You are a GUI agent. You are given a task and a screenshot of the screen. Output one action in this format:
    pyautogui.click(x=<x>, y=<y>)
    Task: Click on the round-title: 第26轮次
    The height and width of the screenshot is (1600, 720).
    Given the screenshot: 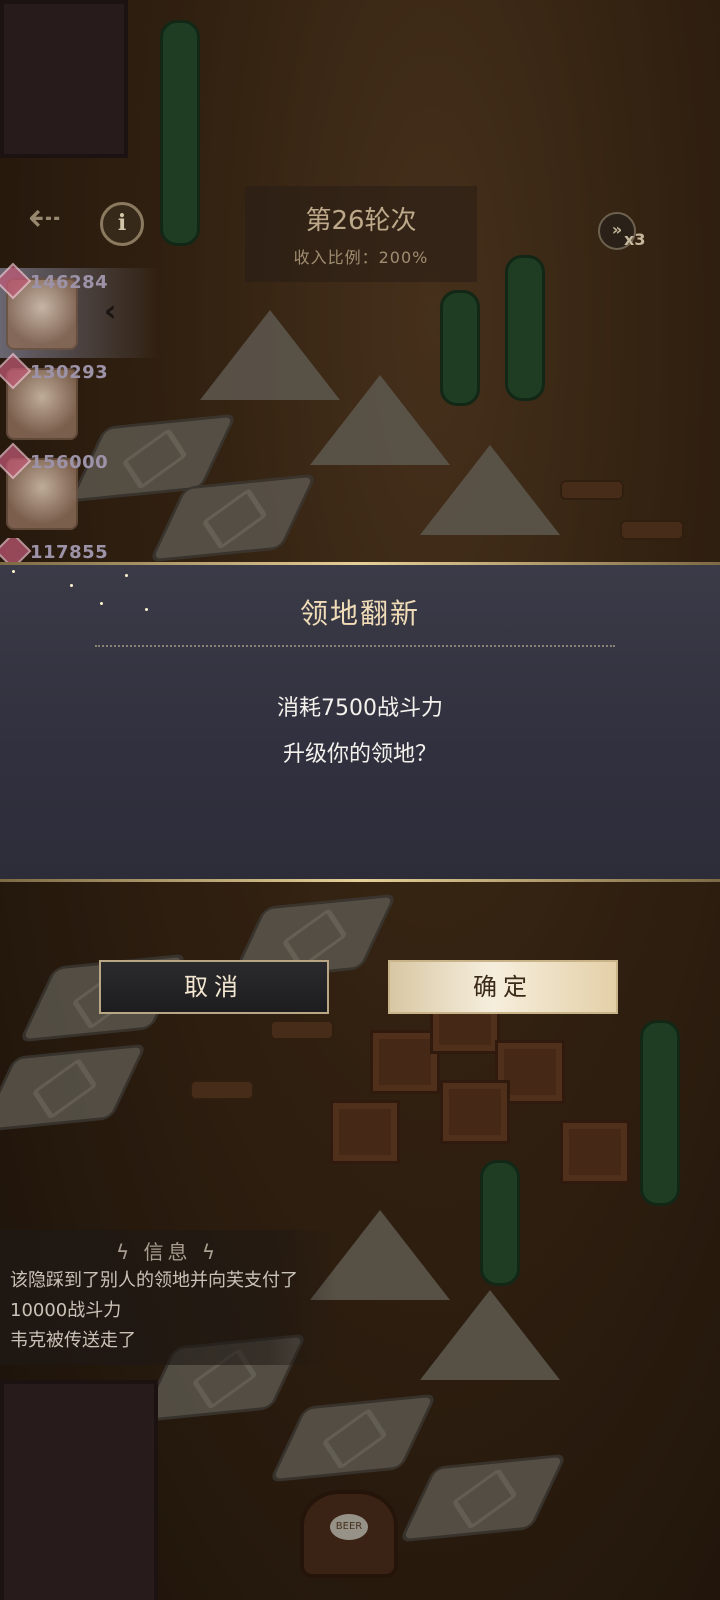 What is the action you would take?
    pyautogui.click(x=361, y=221)
    